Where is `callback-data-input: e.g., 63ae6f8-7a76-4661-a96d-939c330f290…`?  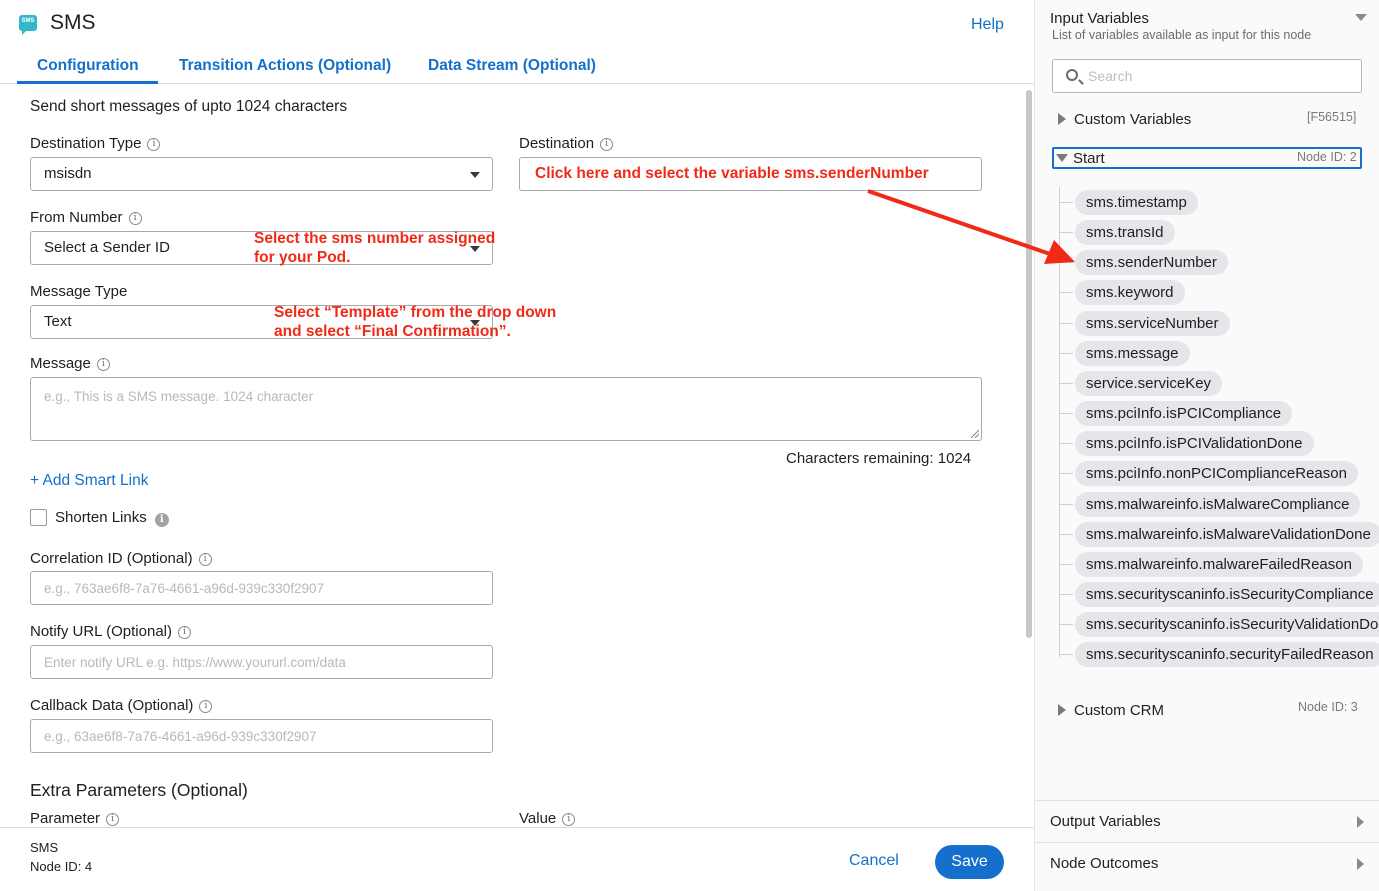 callback-data-input: e.g., 63ae6f8-7a76-4661-a96d-939c330f290… is located at coordinates (261, 736).